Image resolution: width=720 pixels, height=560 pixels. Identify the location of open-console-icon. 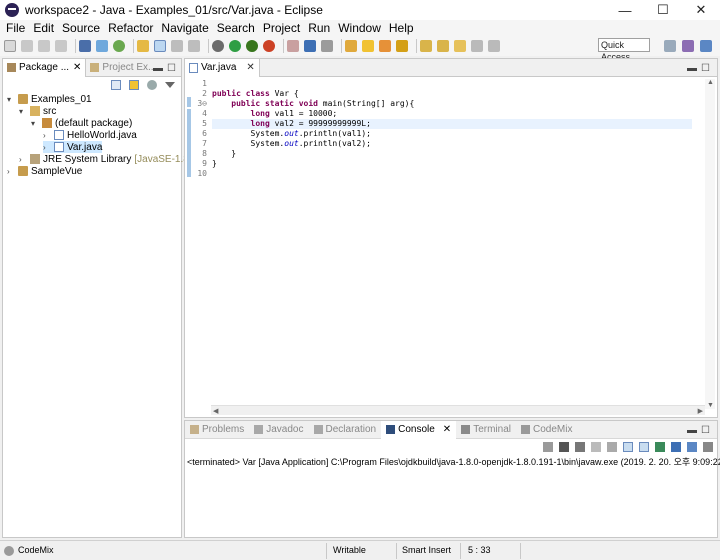
(692, 447).